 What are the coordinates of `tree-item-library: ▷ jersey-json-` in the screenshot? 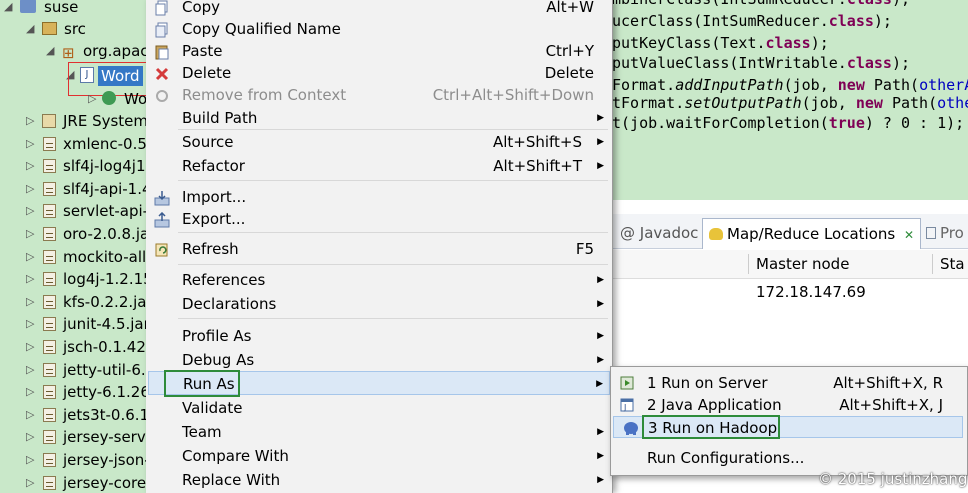 It's located at (73, 460).